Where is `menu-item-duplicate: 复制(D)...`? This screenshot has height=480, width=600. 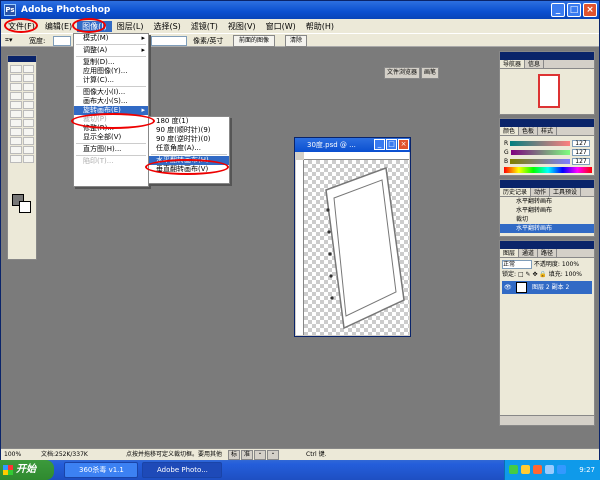
menu-item-duplicate: 复制(D)... is located at coordinates (111, 62).